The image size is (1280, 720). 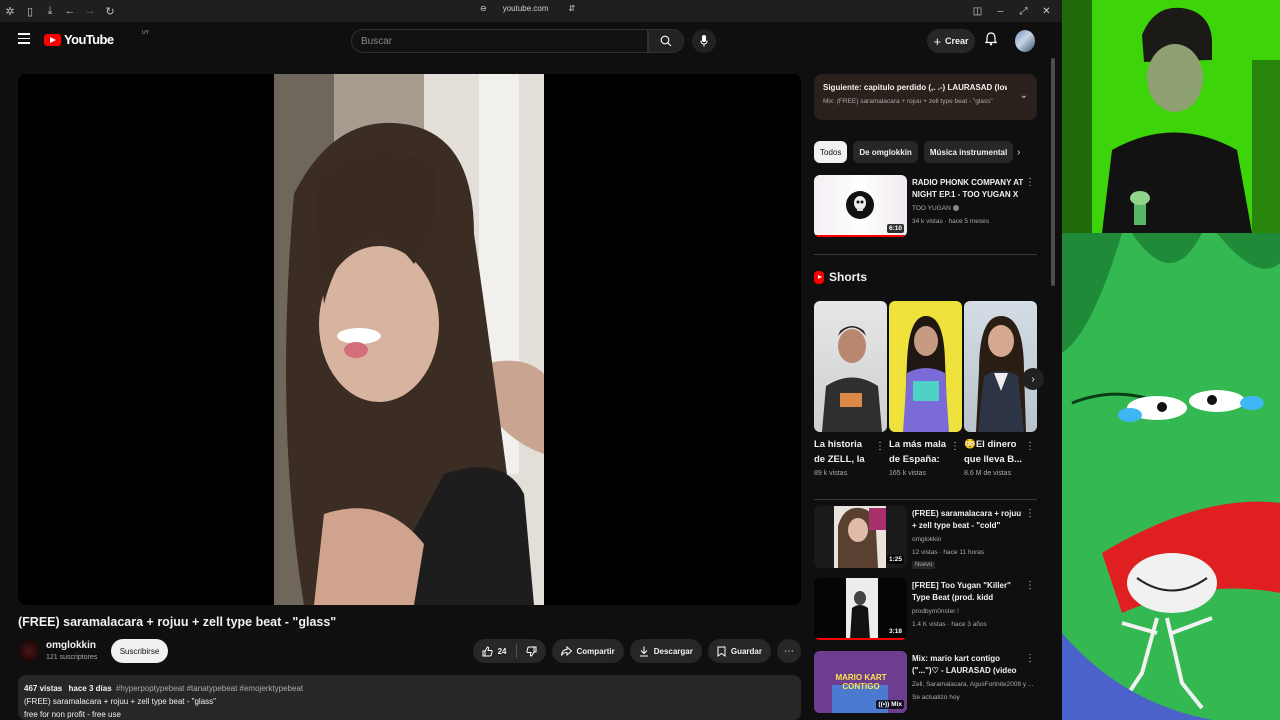 I want to click on search-button, so click(x=666, y=41).